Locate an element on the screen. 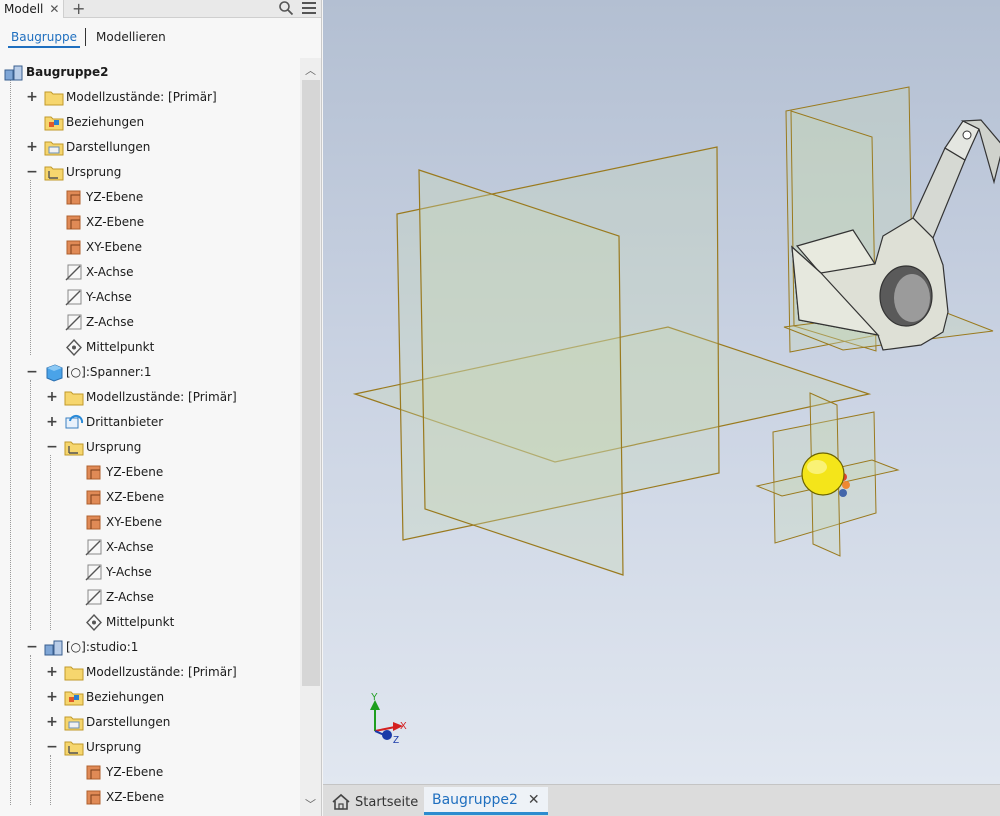 This screenshot has height=816, width=1000. tree-node-label: X-Achse is located at coordinates (130, 547).